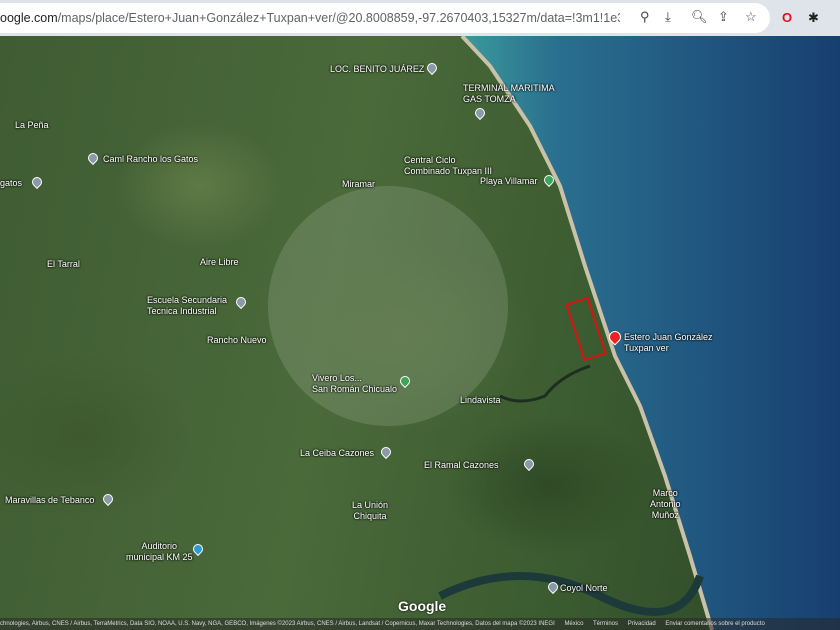 The width and height of the screenshot is (840, 630). What do you see at coordinates (714, 624) in the screenshot?
I see `footer-link-feedback: Enviar comentarios sobre el producto` at bounding box center [714, 624].